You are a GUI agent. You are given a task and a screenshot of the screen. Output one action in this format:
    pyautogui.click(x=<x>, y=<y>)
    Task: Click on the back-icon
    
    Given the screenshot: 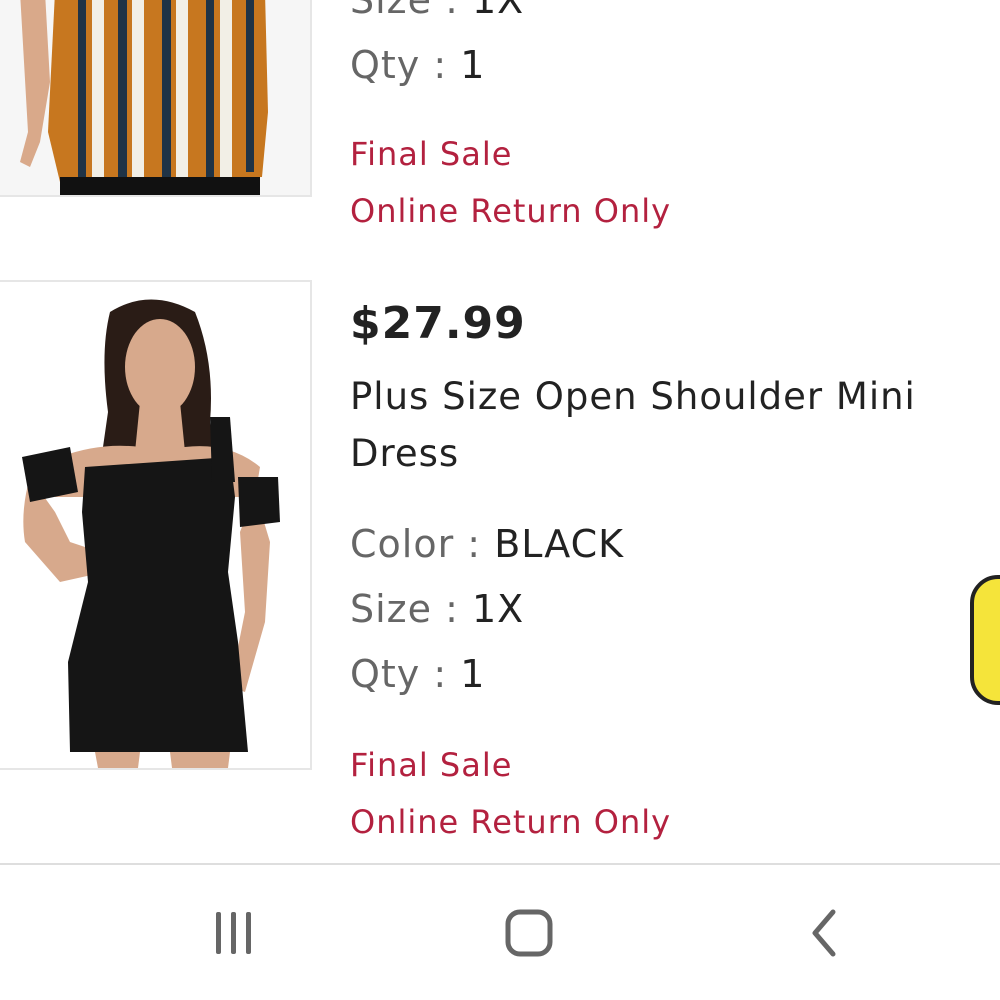 What is the action you would take?
    pyautogui.click(x=825, y=935)
    